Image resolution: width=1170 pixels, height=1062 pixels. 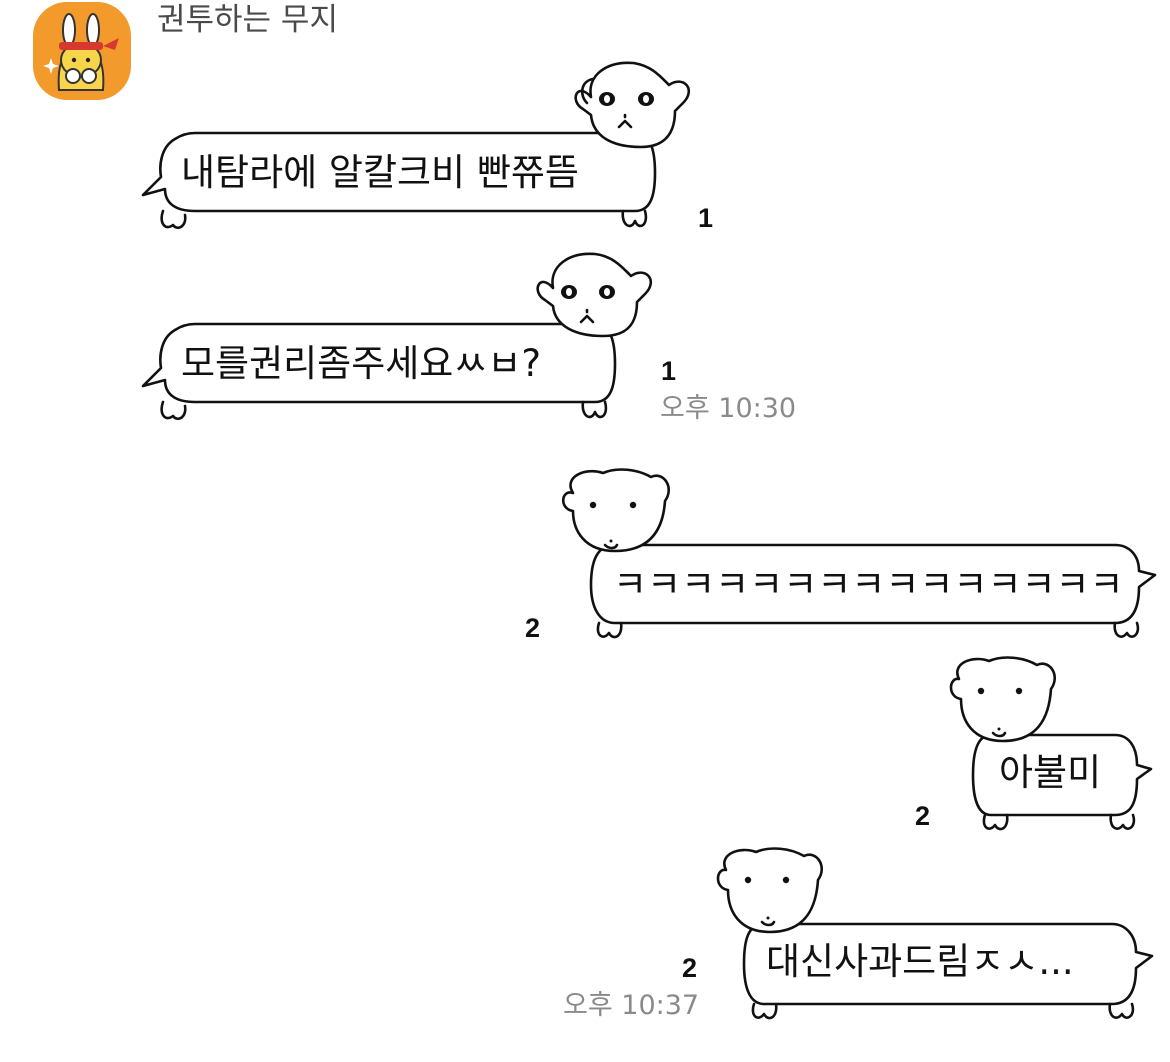 I want to click on message-text: 아불미, so click(x=1050, y=772).